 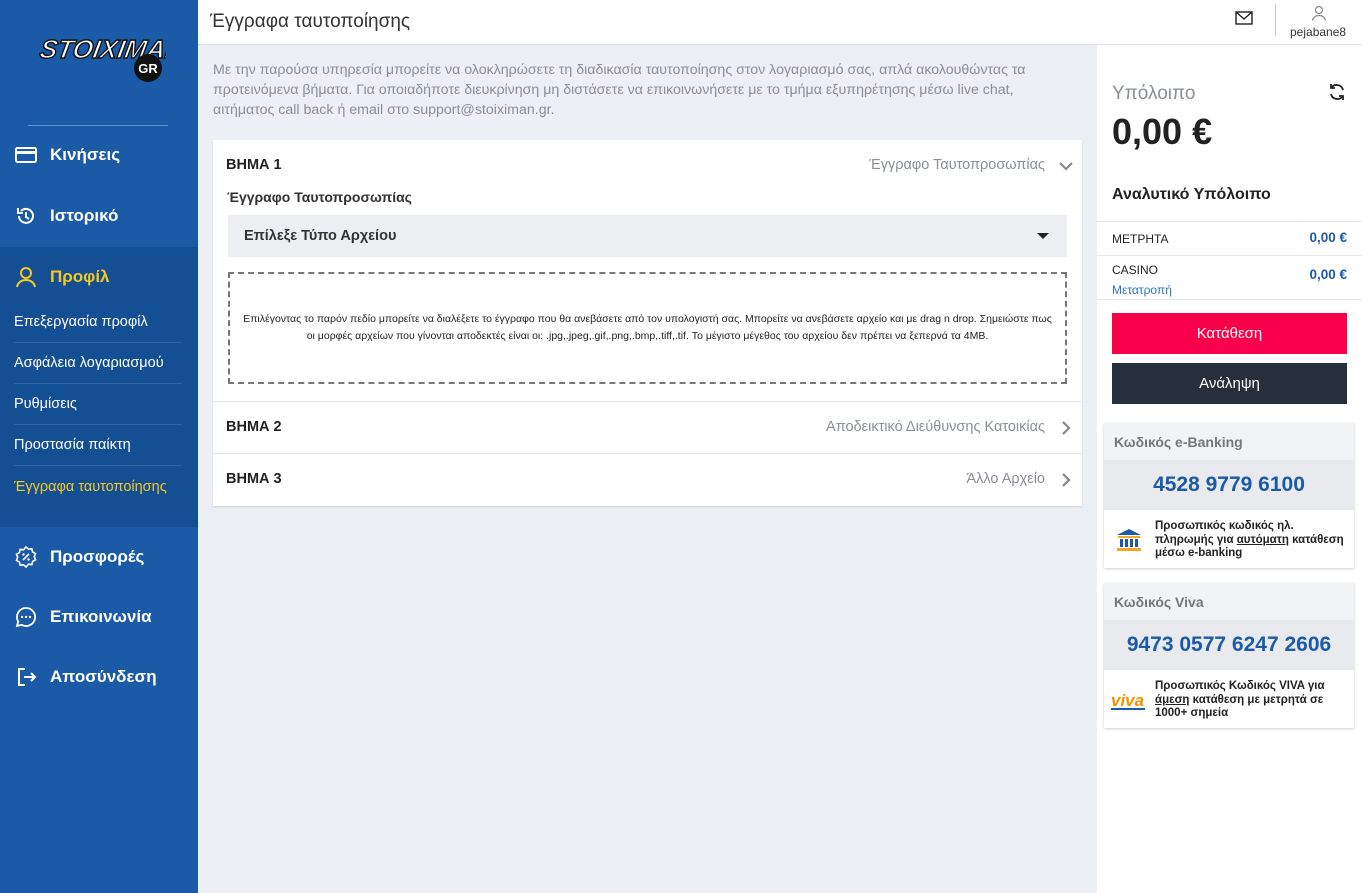 What do you see at coordinates (1229, 290) in the screenshot?
I see `convert-link: Μετατροπή` at bounding box center [1229, 290].